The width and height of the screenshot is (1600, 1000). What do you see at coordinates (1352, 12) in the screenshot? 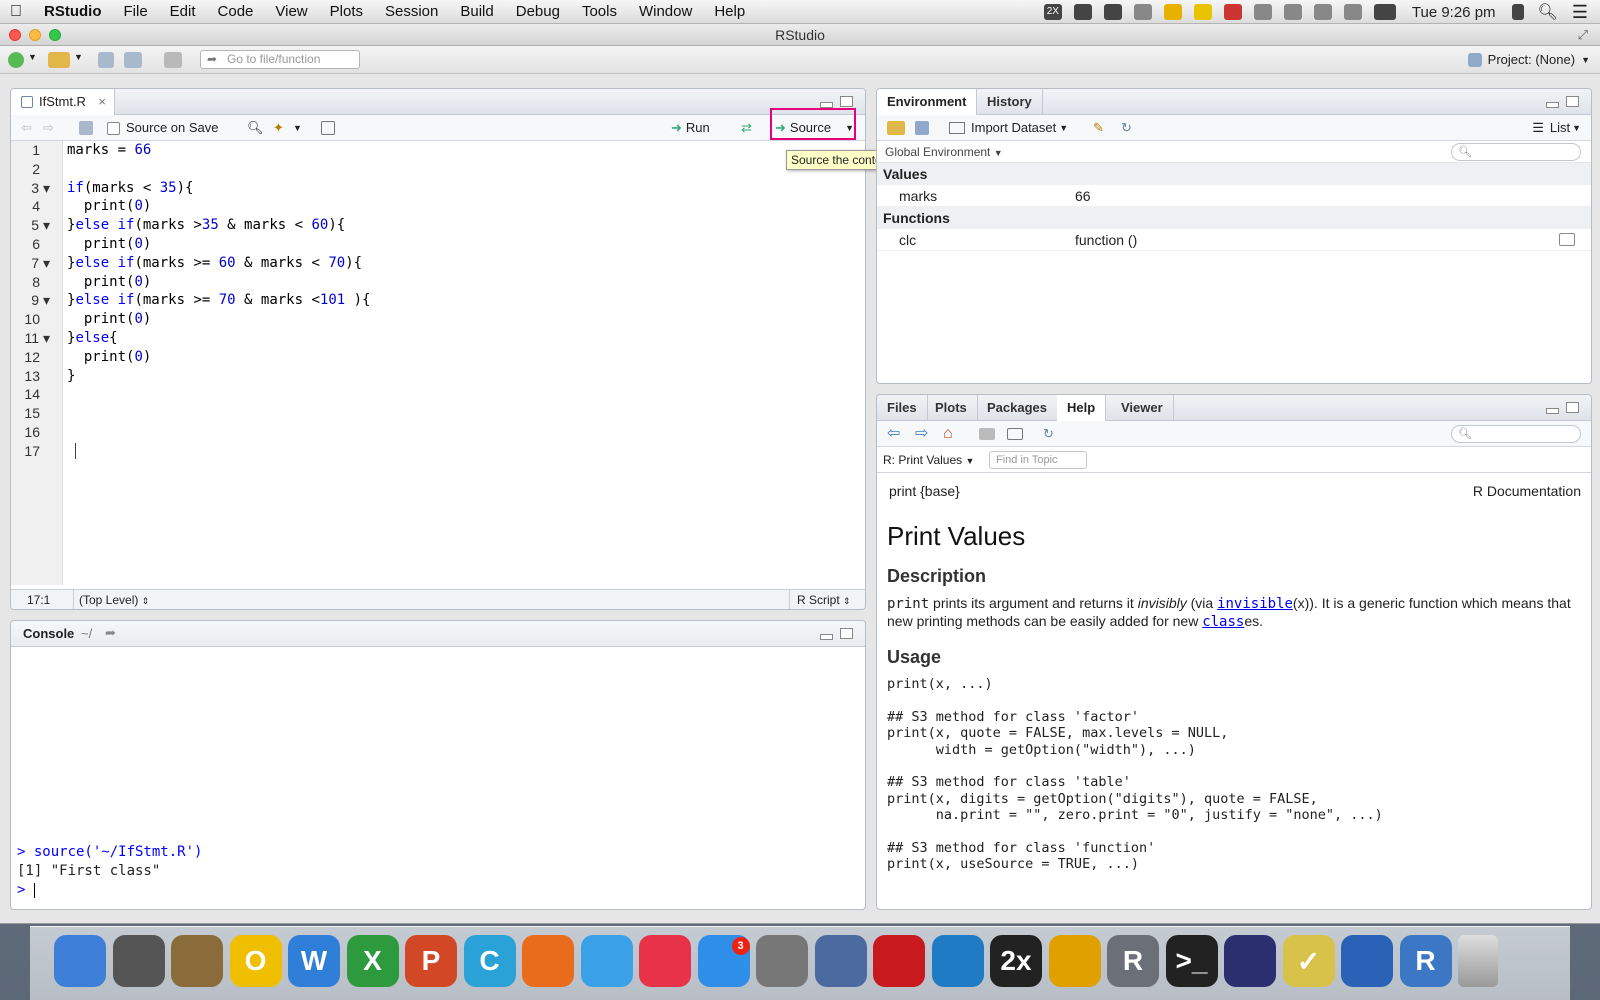
I see `volume-icon` at bounding box center [1352, 12].